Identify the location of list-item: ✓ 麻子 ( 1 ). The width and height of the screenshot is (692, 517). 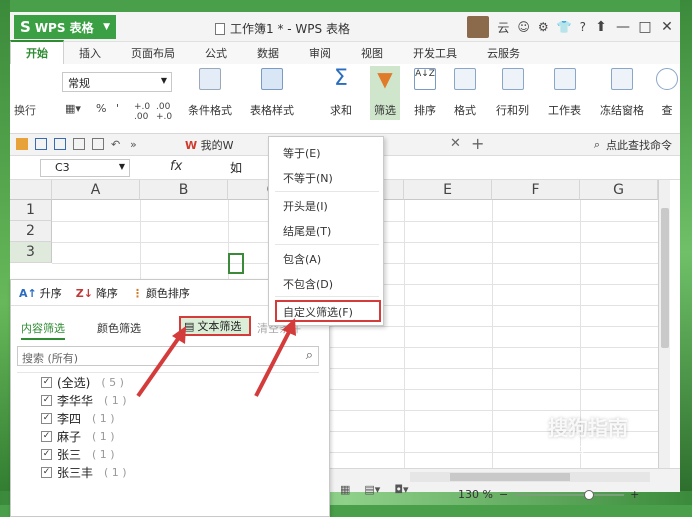
(168, 436).